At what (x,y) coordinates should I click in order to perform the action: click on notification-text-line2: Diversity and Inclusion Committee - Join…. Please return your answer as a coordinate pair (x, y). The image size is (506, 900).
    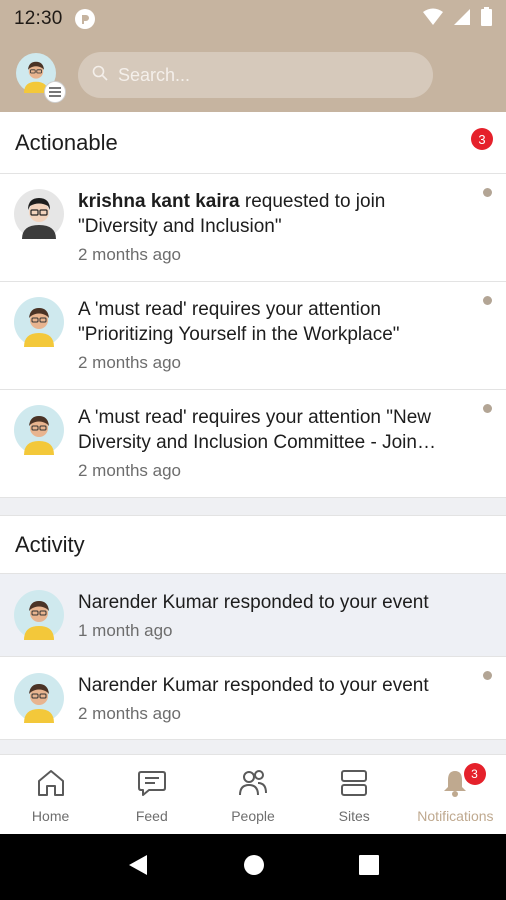
    Looking at the image, I should click on (257, 442).